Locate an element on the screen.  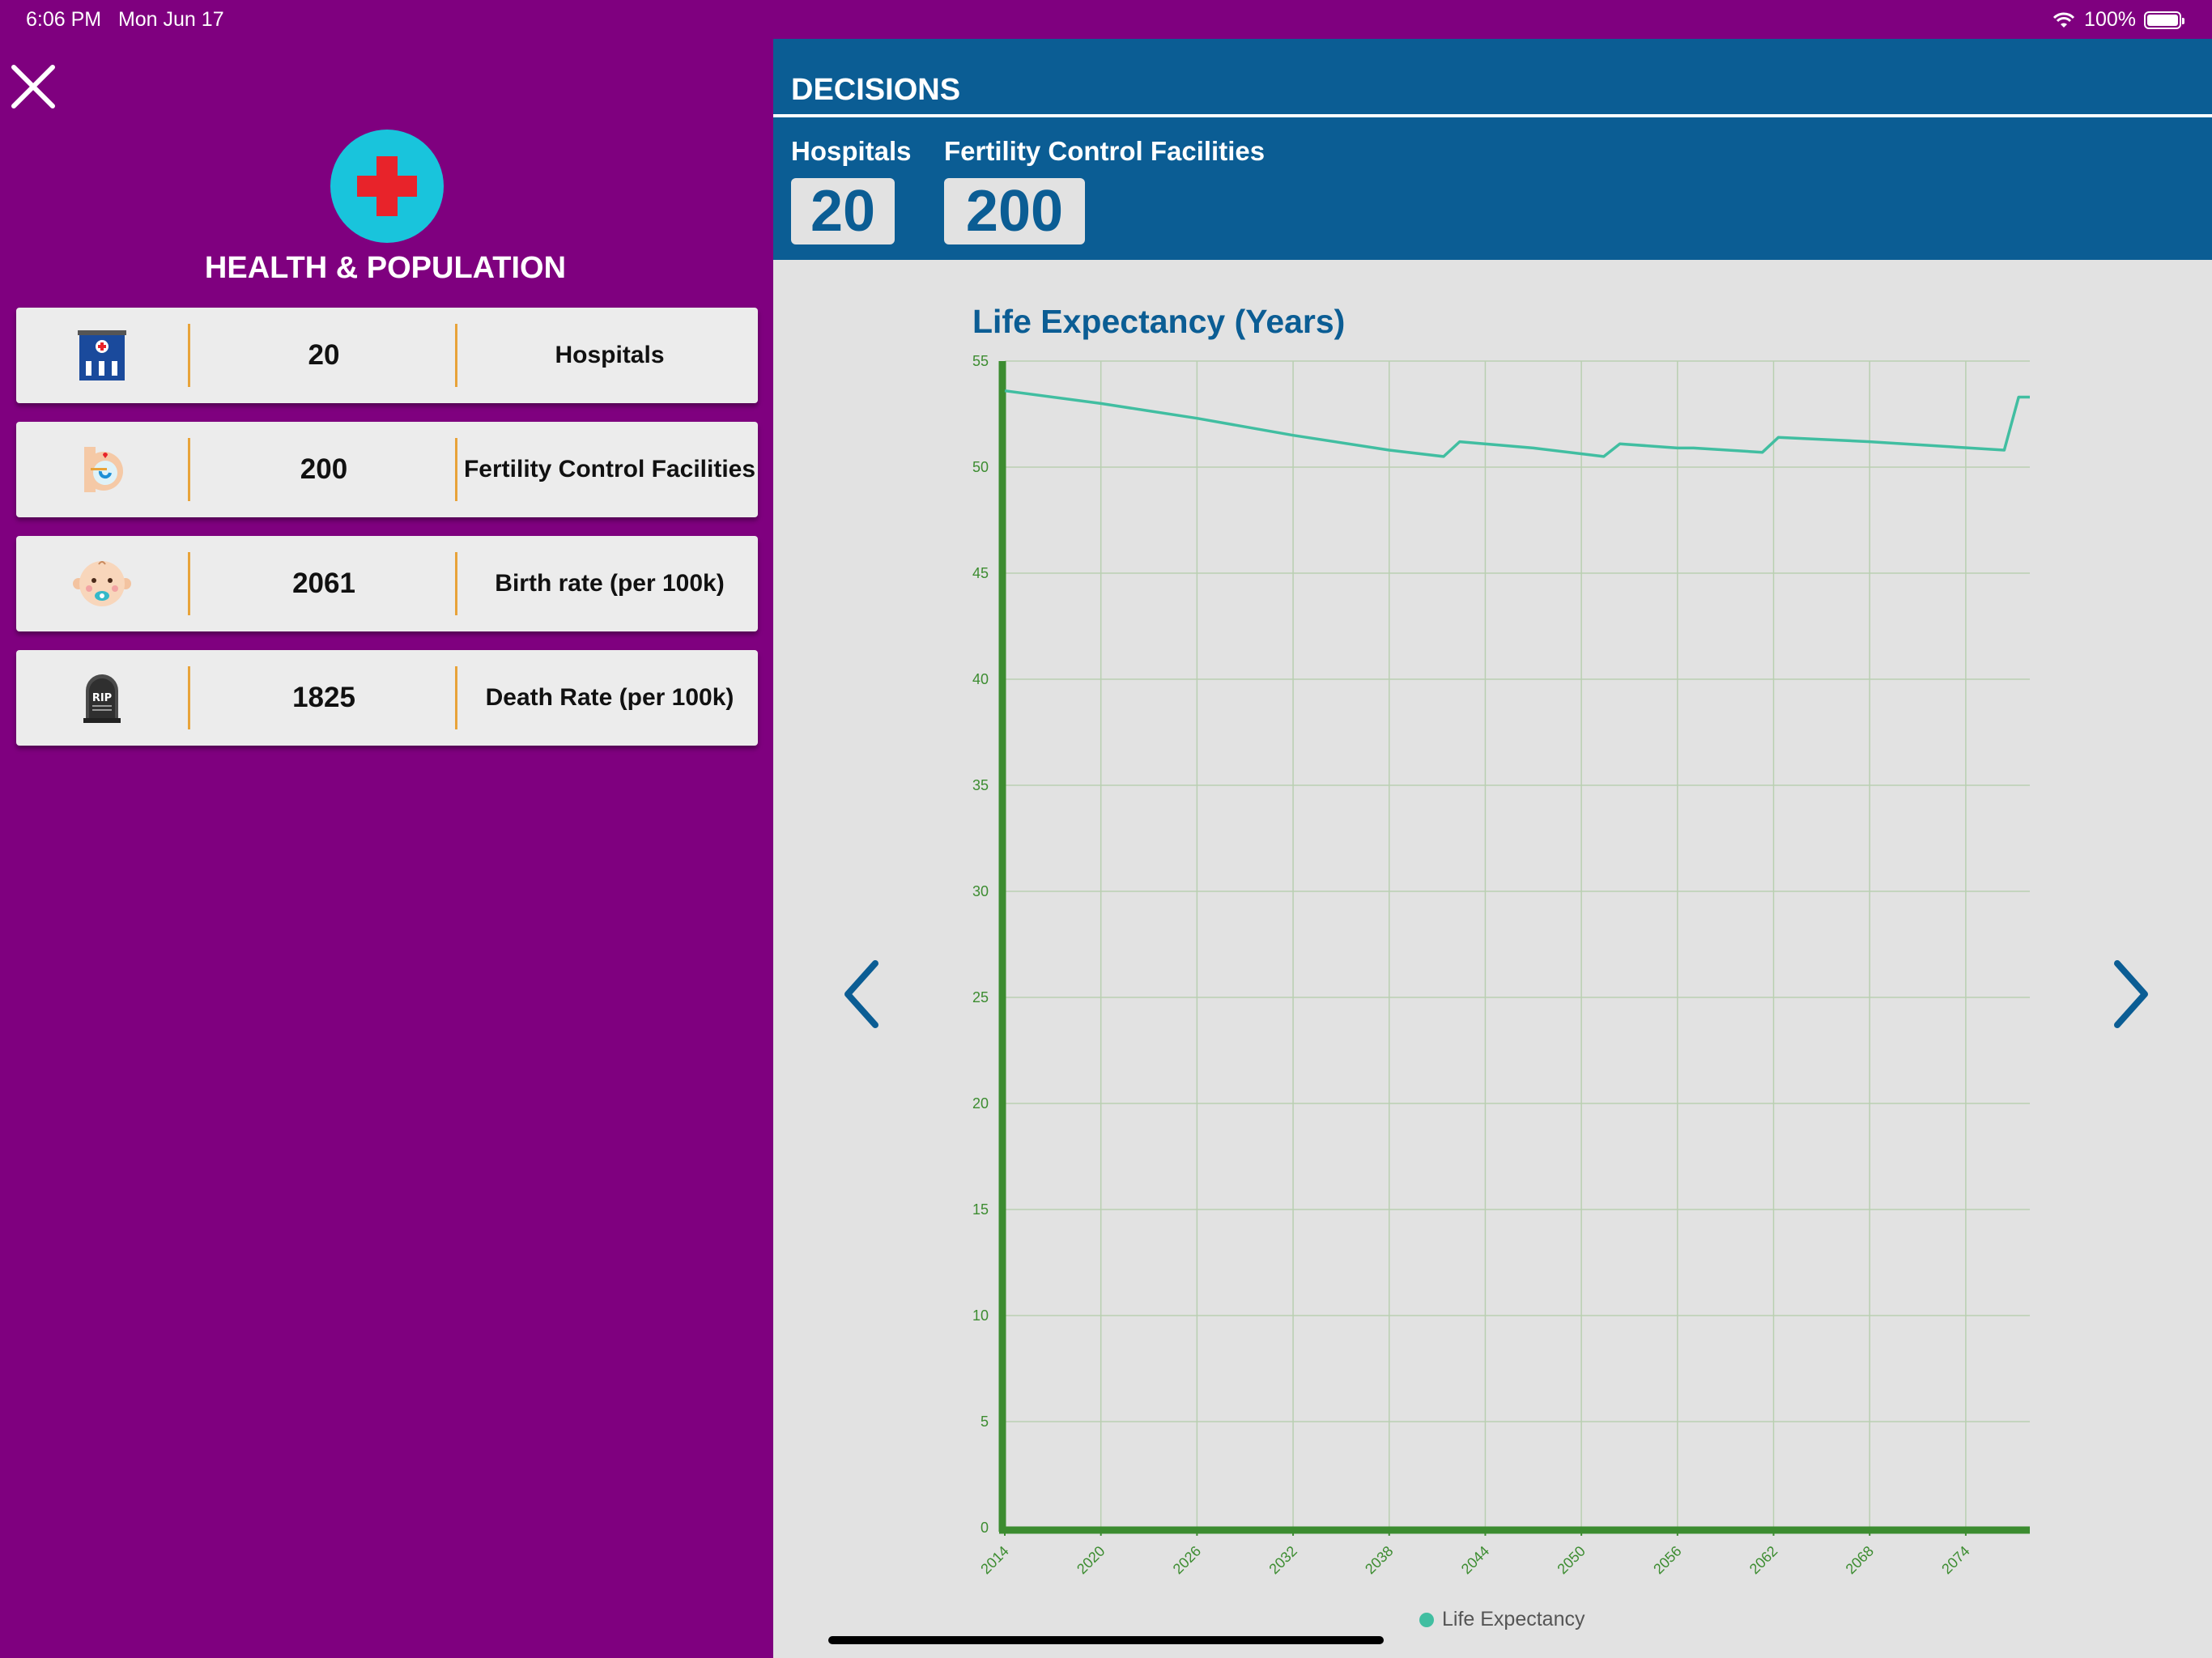
stat-label: Birth rate (per 100k) is located at coordinates (610, 583).